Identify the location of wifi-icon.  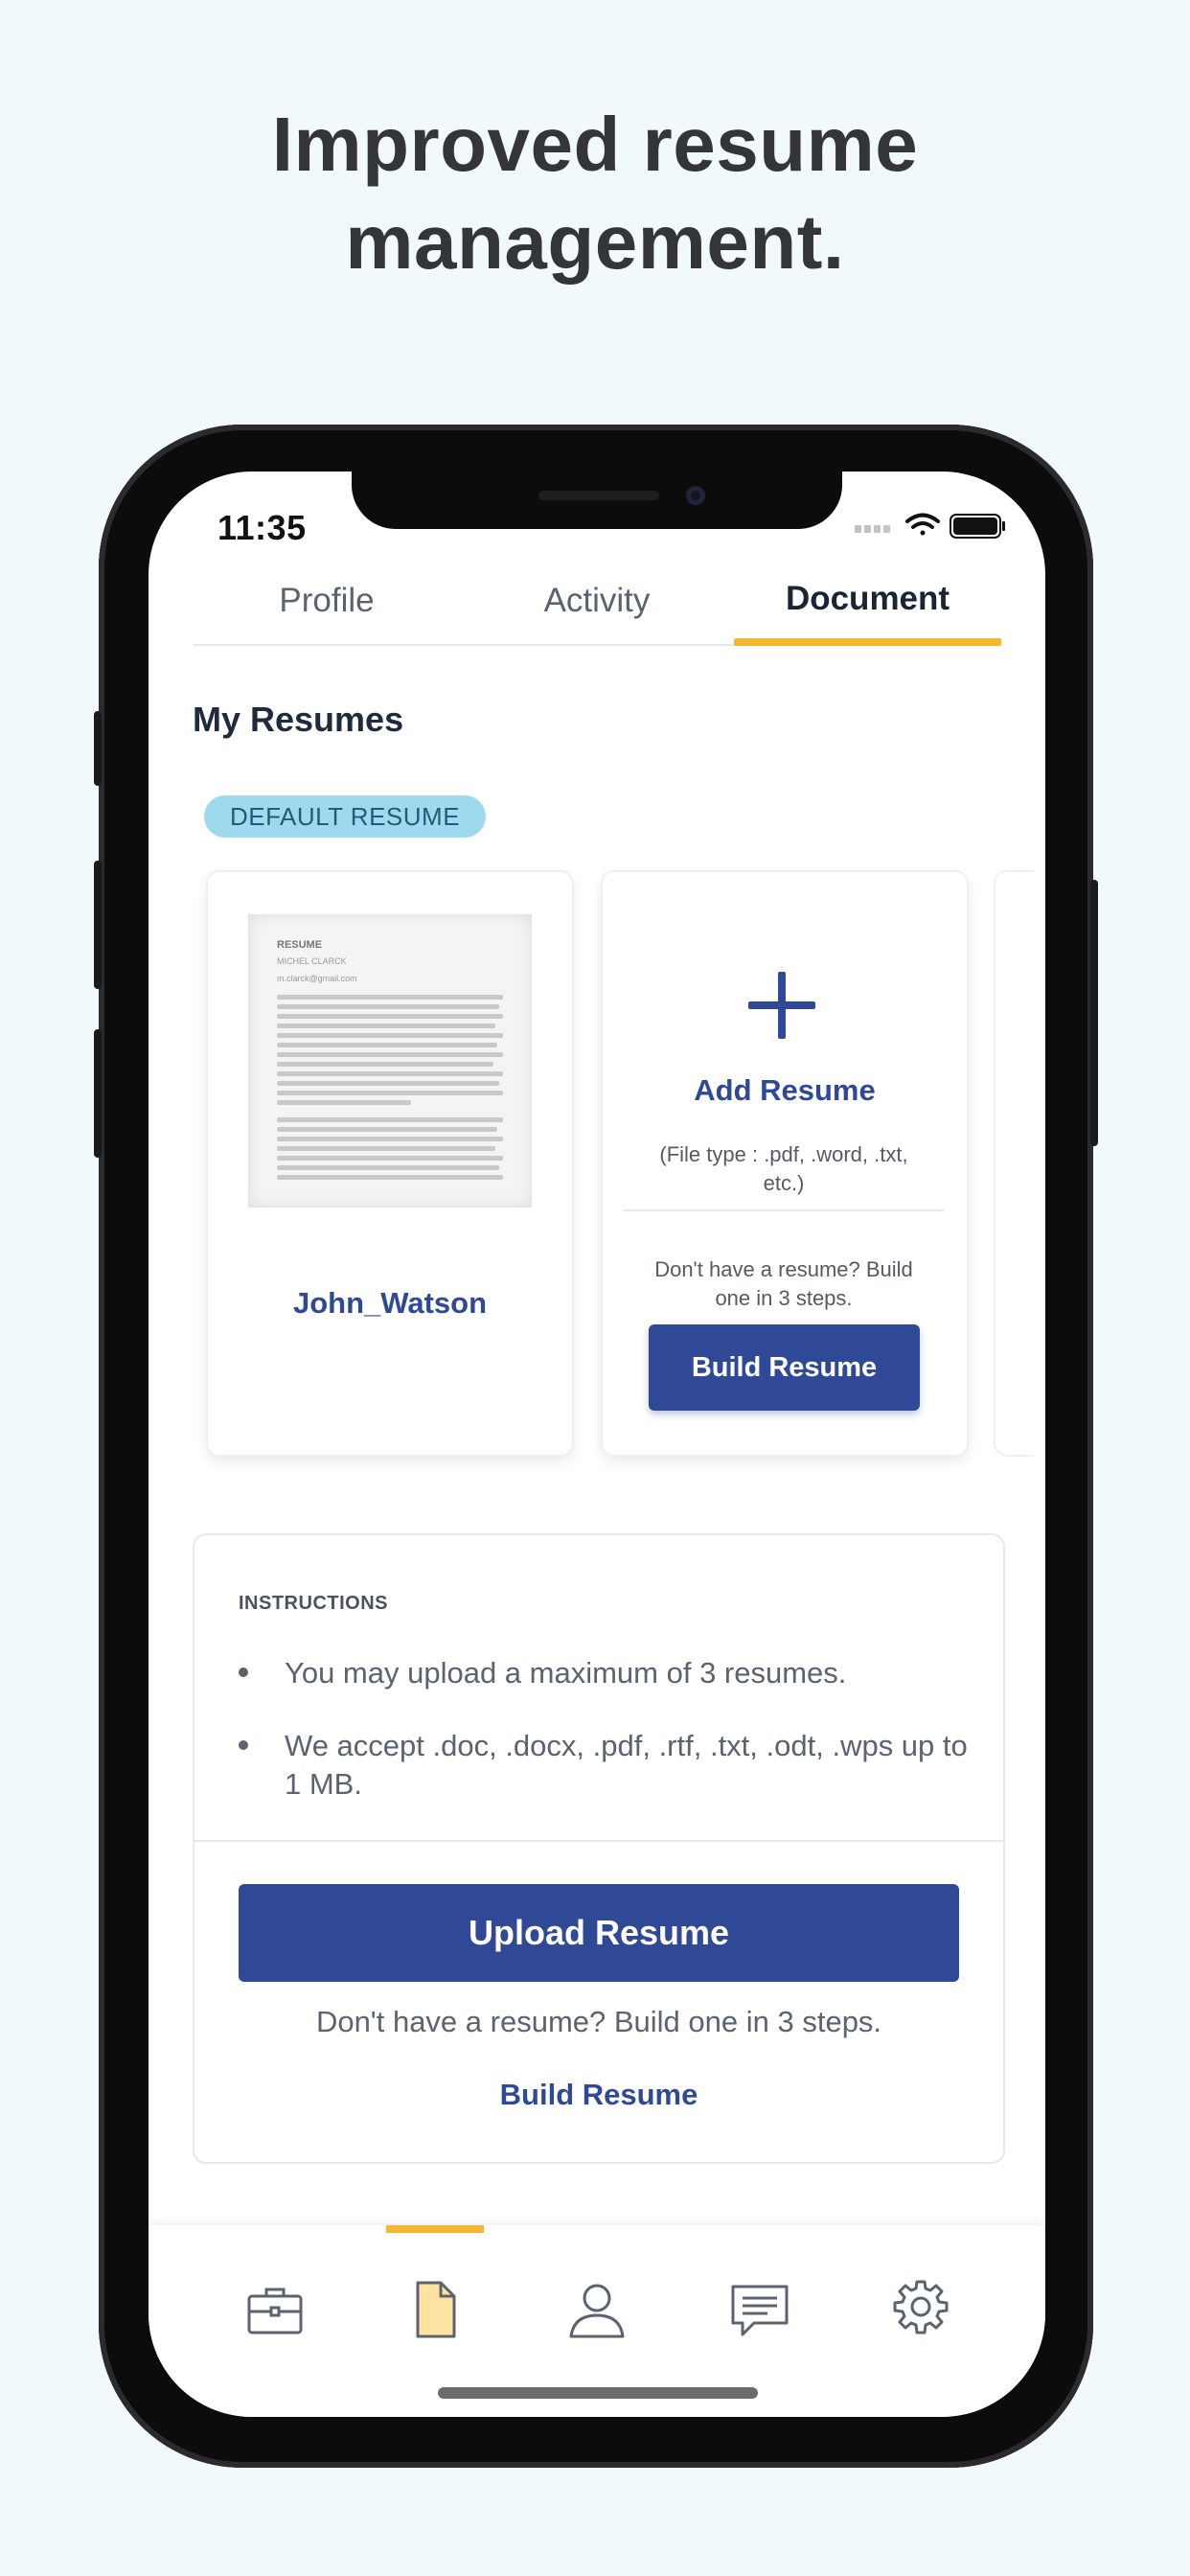
(922, 525).